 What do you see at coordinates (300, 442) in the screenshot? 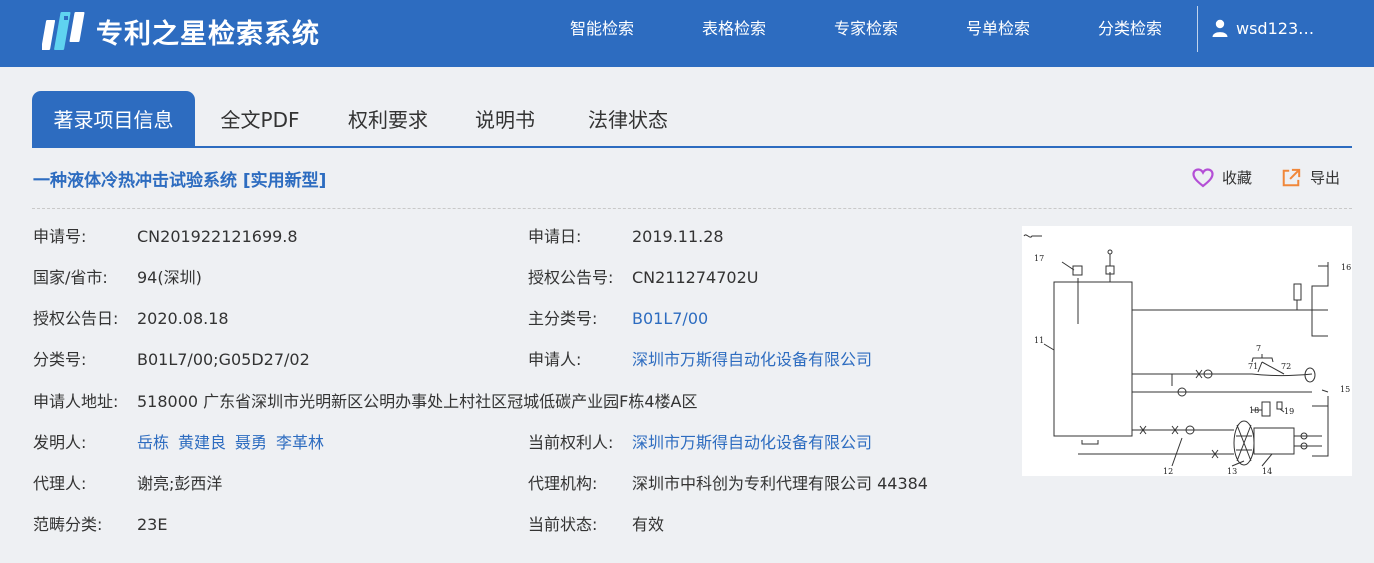
I see `inventor-link: 李革林` at bounding box center [300, 442].